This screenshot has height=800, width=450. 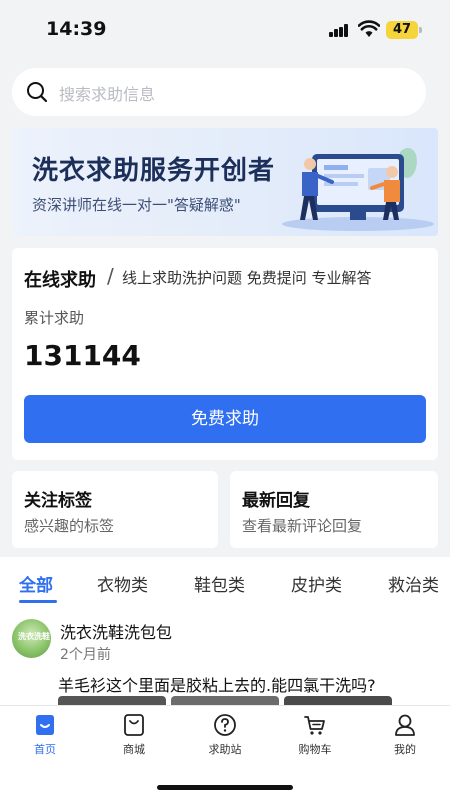 What do you see at coordinates (217, 684) in the screenshot?
I see `post-text: 羊毛衫这个里面是胶粘上去的.能四氯干洗吗?` at bounding box center [217, 684].